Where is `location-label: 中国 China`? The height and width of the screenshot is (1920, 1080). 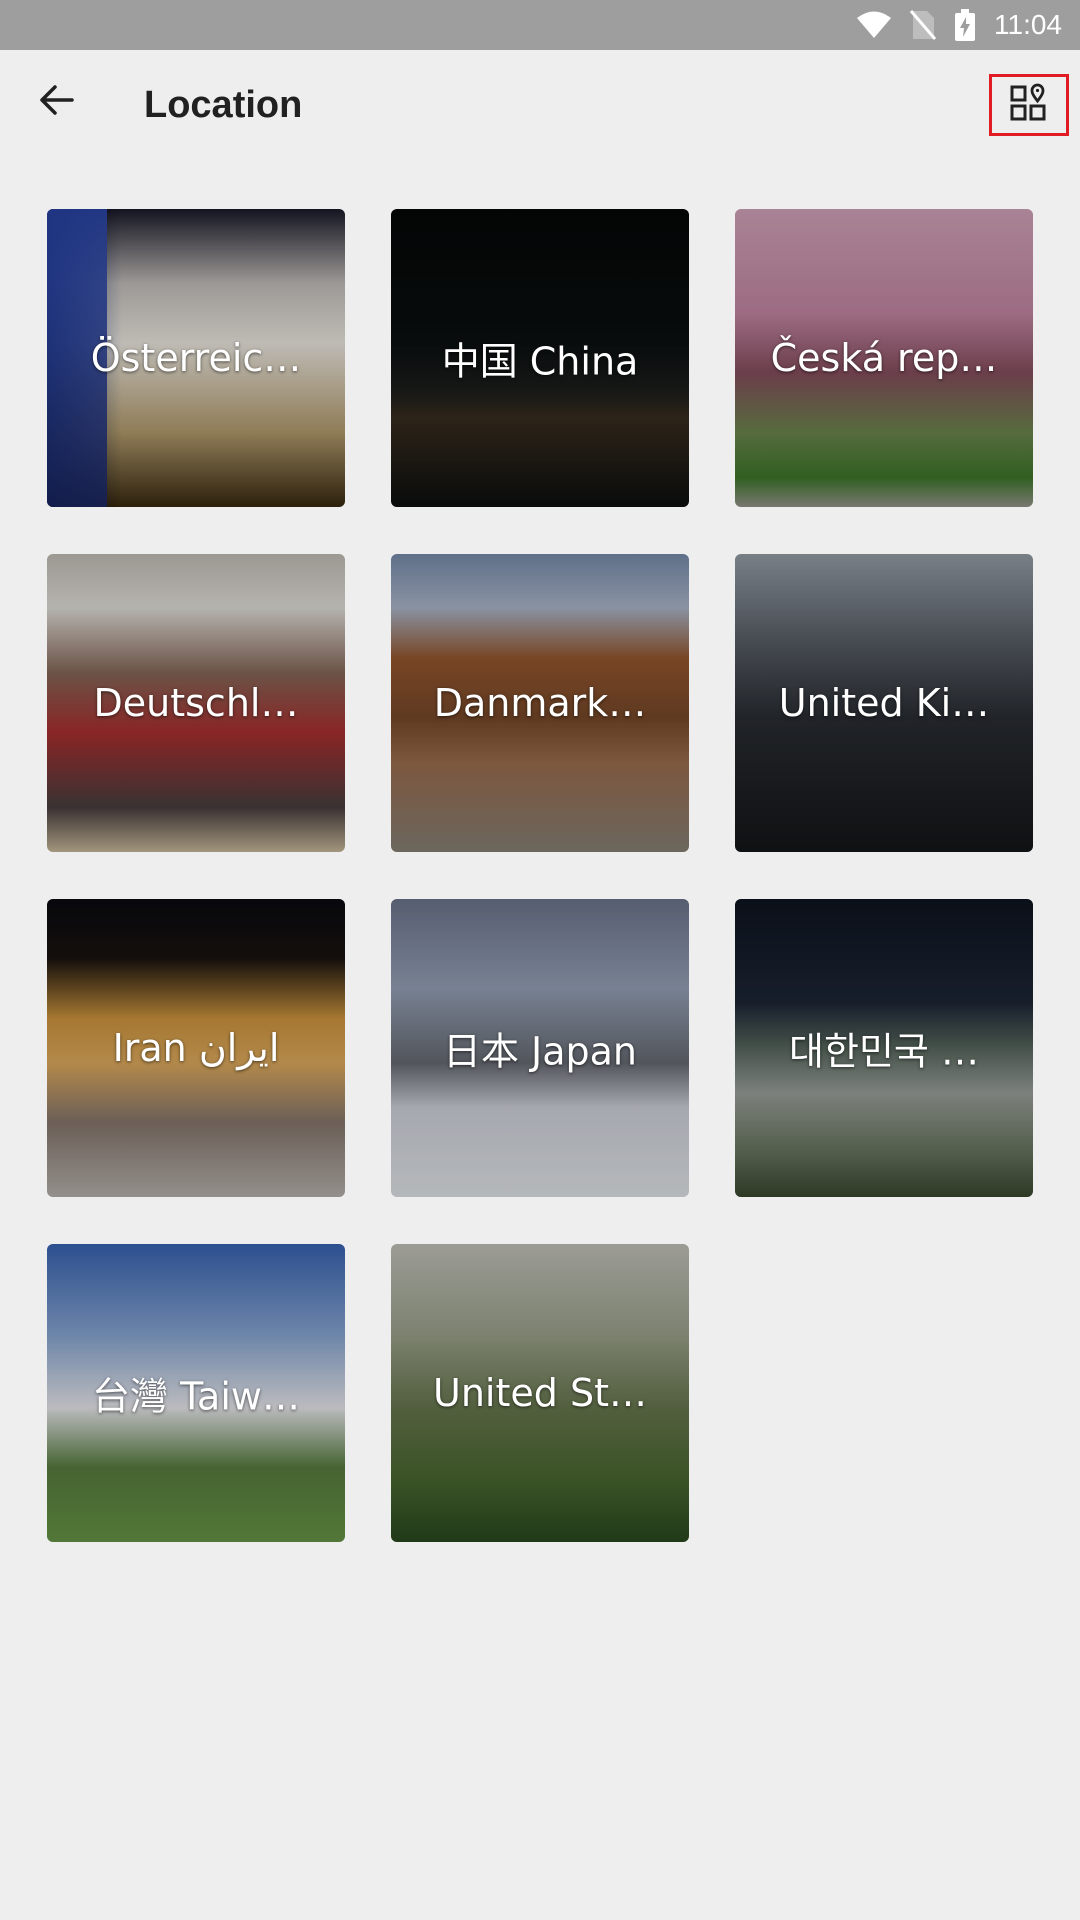
location-label: 中国 China is located at coordinates (540, 361).